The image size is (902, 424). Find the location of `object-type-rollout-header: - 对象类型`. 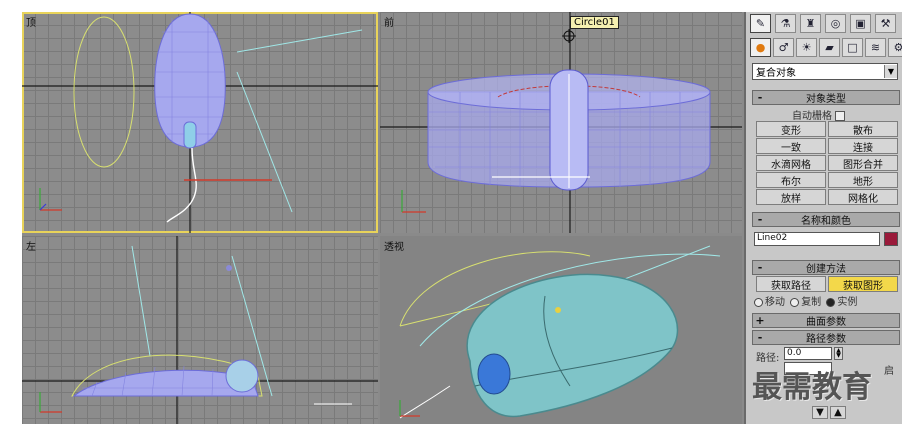

object-type-rollout-header: - 对象类型 is located at coordinates (826, 97).